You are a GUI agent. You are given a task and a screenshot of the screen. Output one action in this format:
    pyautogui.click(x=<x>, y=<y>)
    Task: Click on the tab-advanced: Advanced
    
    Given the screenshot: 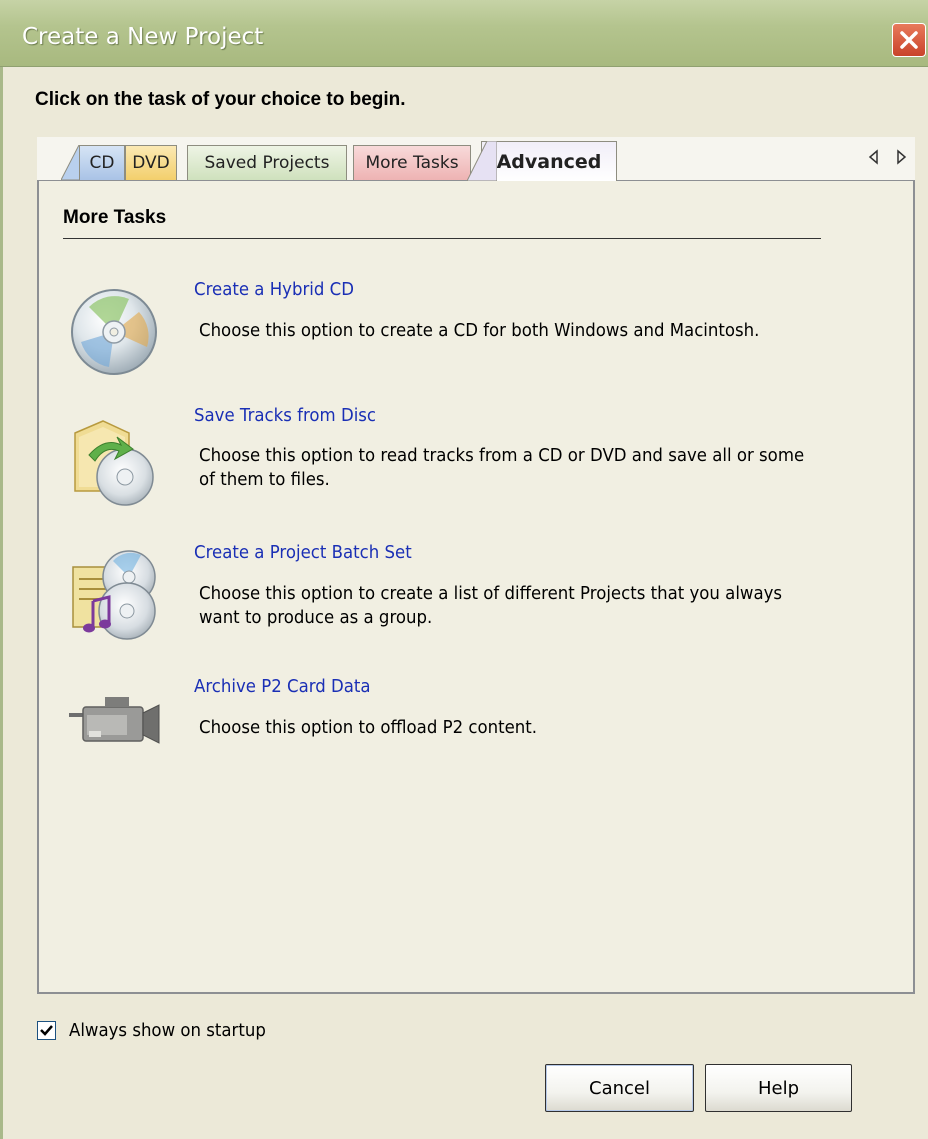 What is the action you would take?
    pyautogui.click(x=549, y=161)
    